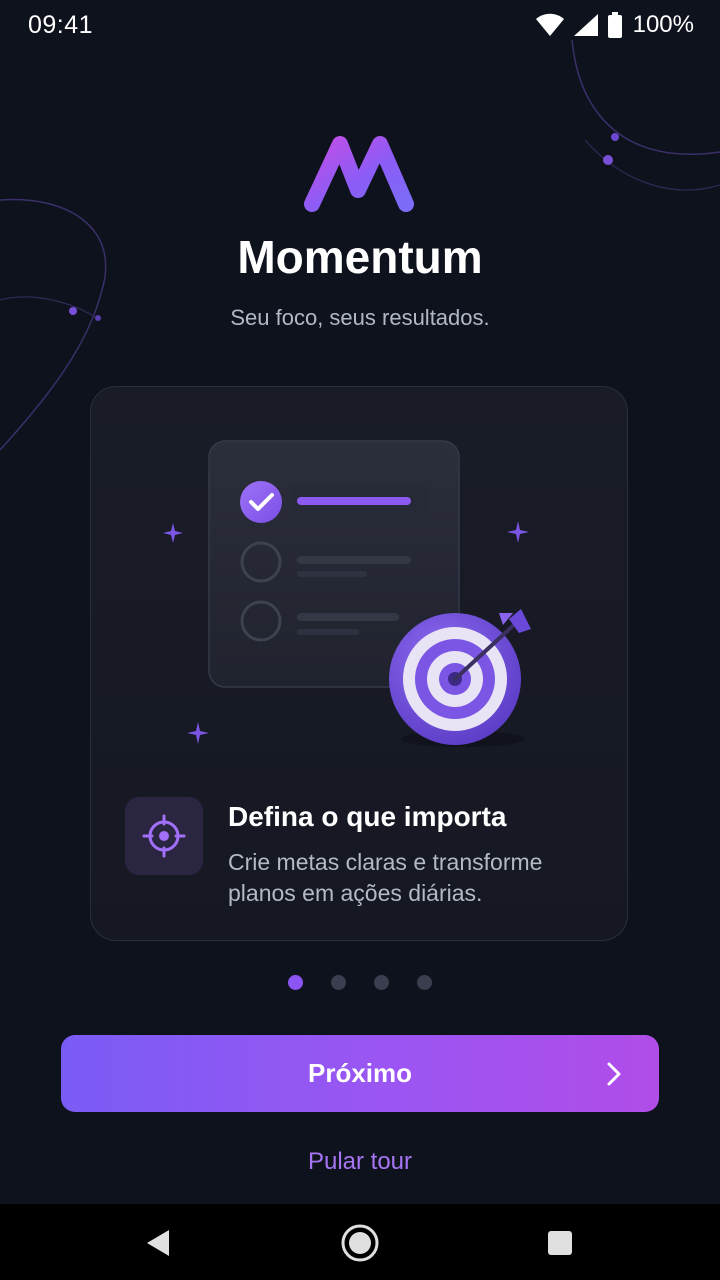 Image resolution: width=720 pixels, height=1280 pixels. Describe the element at coordinates (360, 317) in the screenshot. I see `app-tagline: Seu foco, seus resultados.` at that location.